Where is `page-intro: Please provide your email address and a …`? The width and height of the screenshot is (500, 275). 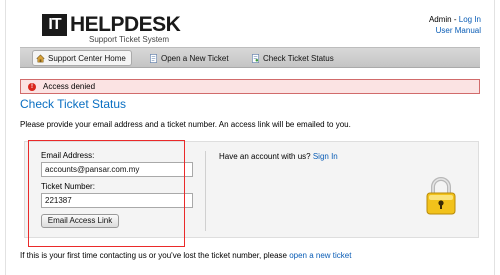 page-intro: Please provide your email address and a … is located at coordinates (185, 124).